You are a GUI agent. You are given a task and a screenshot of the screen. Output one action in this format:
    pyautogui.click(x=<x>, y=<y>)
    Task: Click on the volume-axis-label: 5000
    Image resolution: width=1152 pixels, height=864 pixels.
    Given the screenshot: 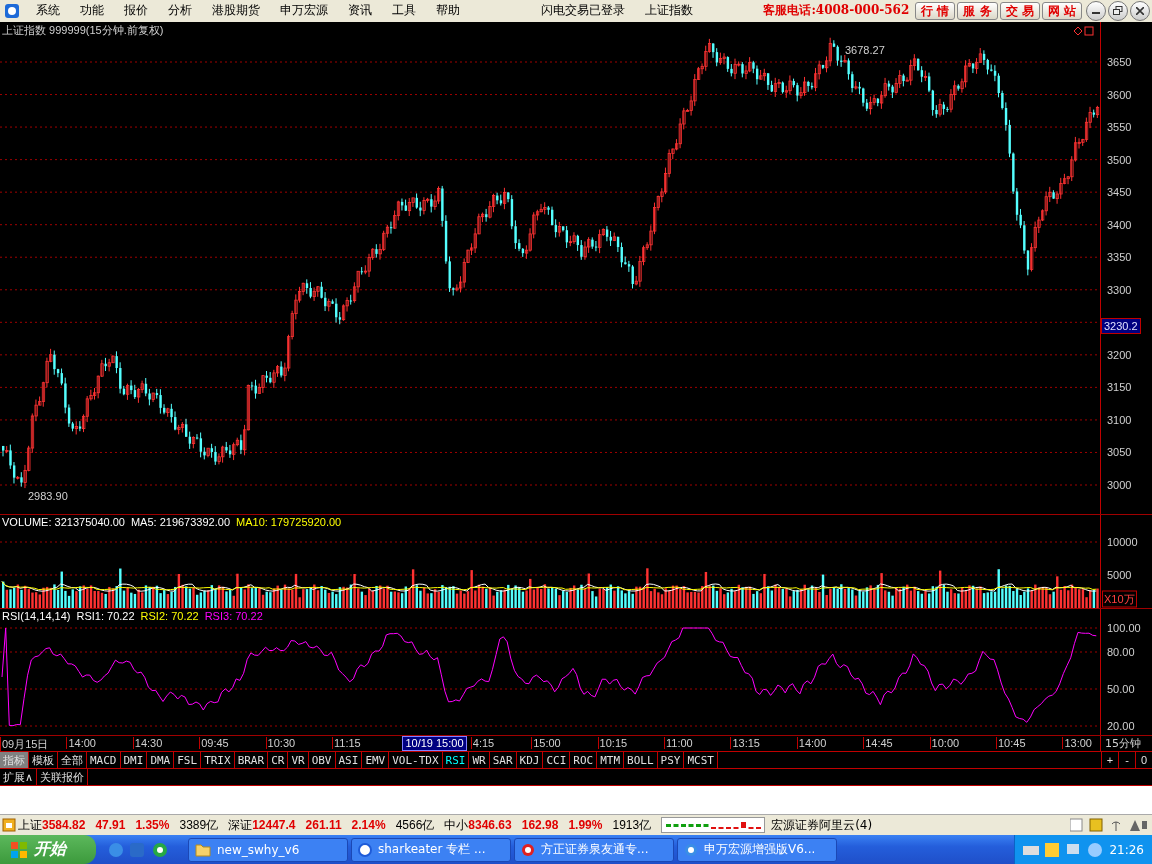 What is the action you would take?
    pyautogui.click(x=1119, y=575)
    